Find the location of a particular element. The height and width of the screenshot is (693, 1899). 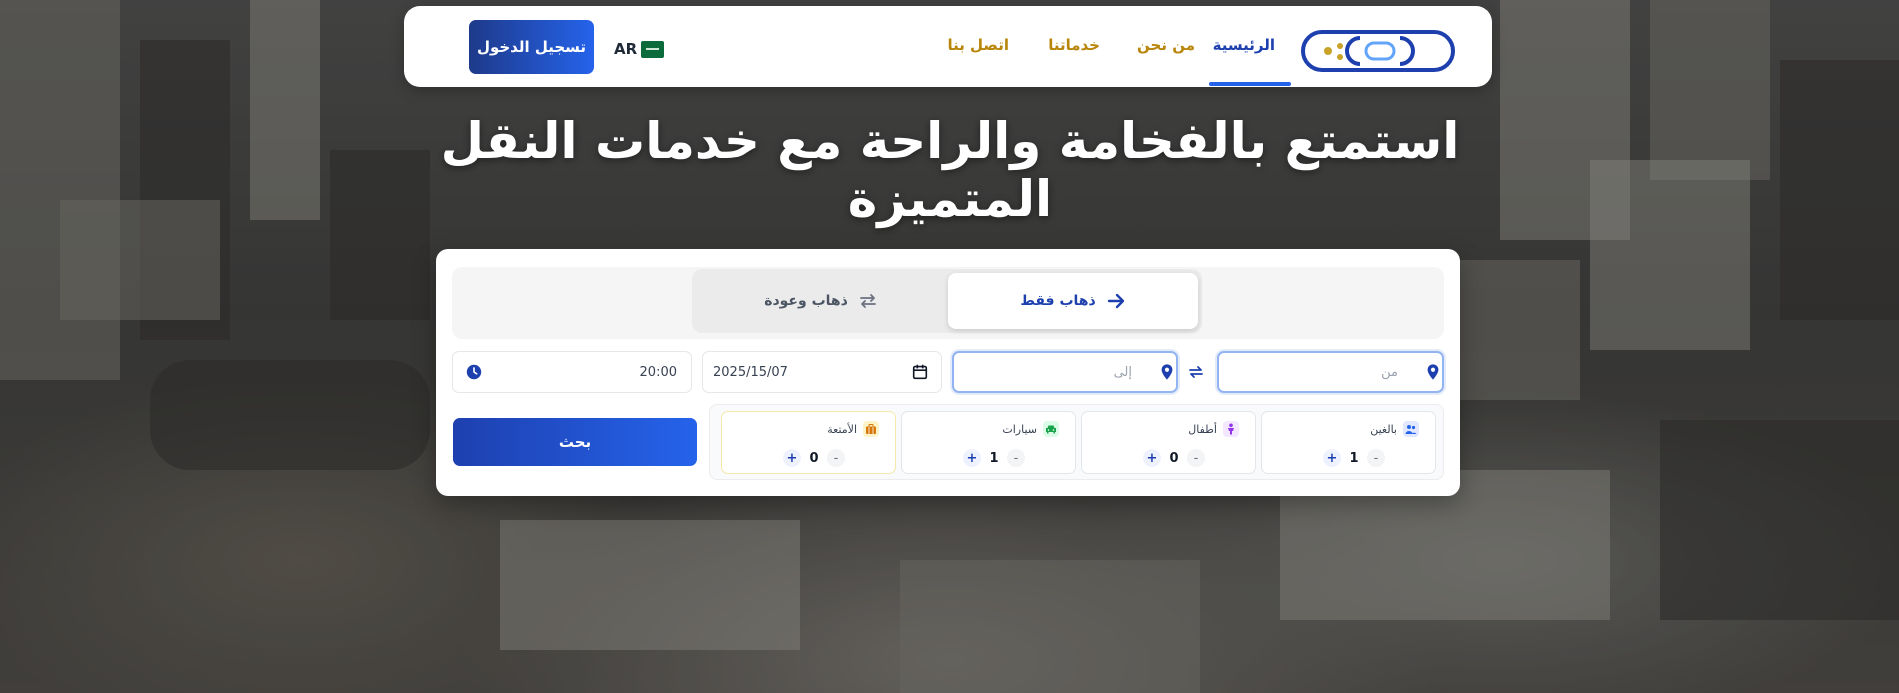

nav-link-home: الرئيسية is located at coordinates (1244, 45).